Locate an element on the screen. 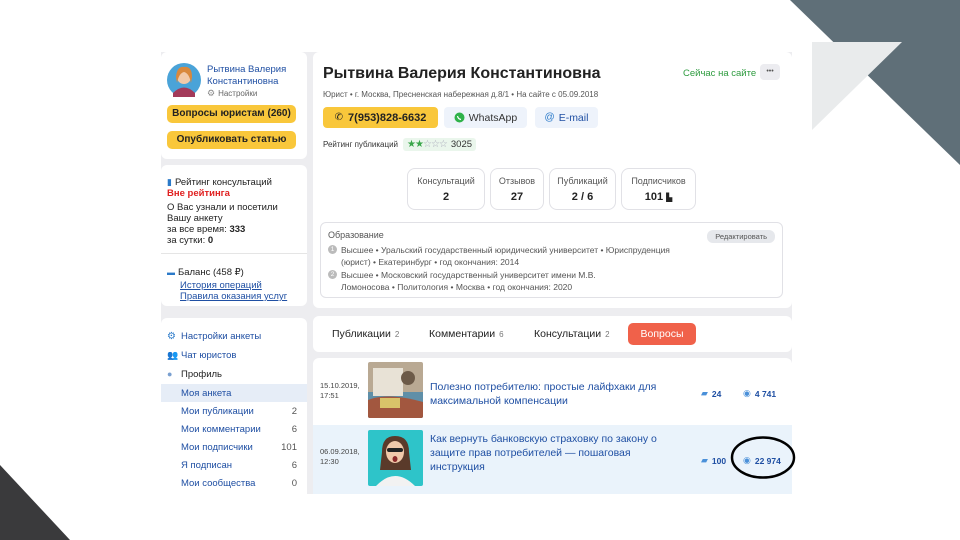 This screenshot has width=960, height=540. settings-label: Настройки is located at coordinates (238, 93).